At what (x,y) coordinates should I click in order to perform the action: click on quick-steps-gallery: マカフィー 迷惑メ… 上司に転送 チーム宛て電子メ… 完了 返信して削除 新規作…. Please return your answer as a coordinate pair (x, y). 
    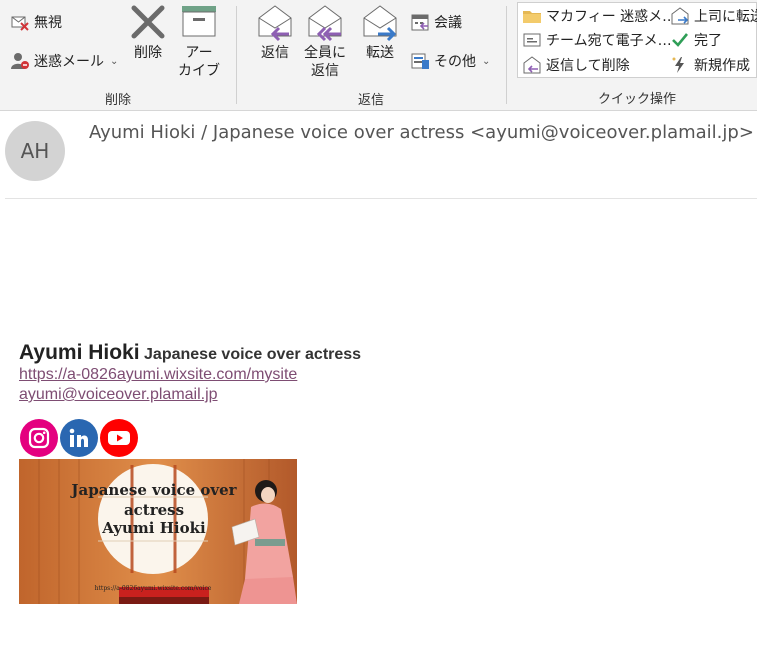
    Looking at the image, I should click on (637, 40).